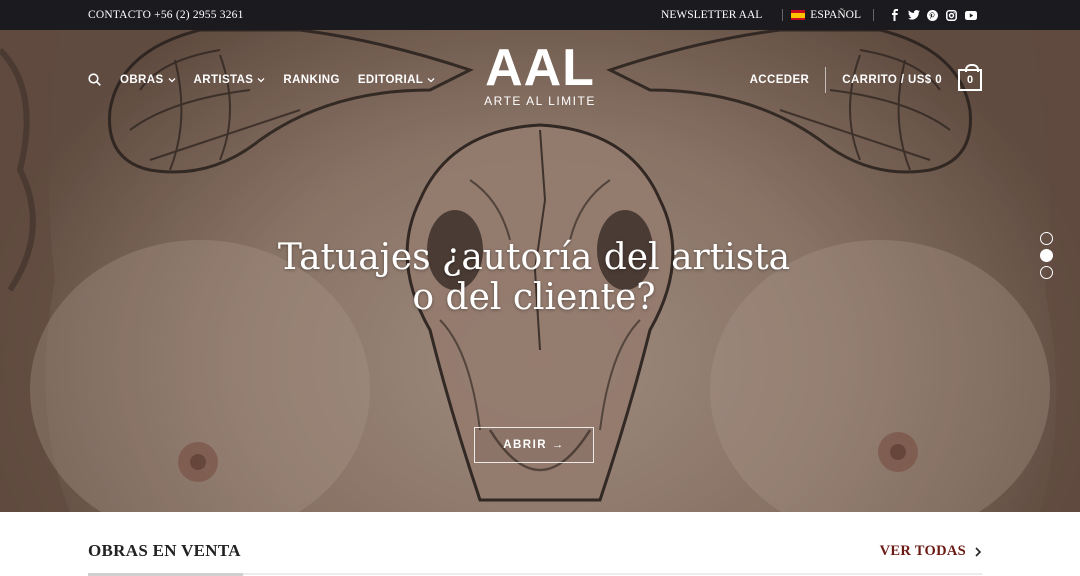  Describe the element at coordinates (270, 80) in the screenshot. I see `main-nav: OBRAS ARTISTAS RANKING EDITORIAL` at that location.